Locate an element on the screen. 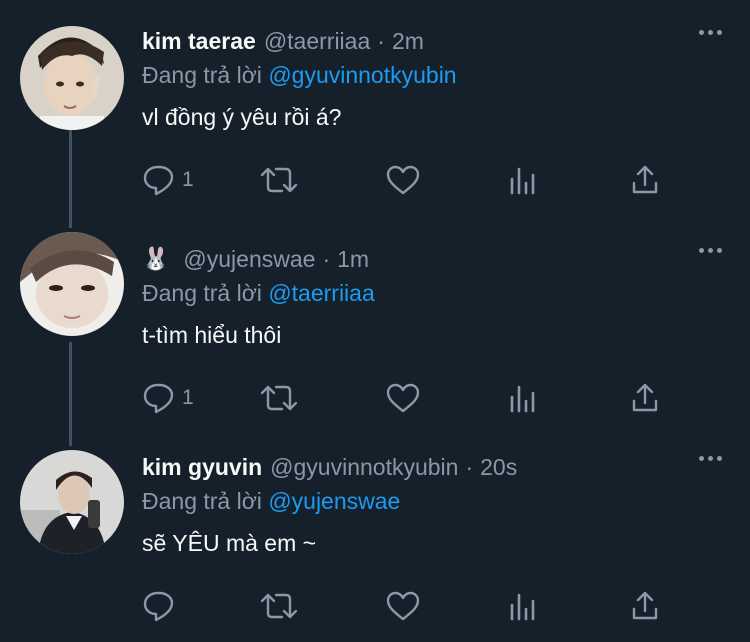  tweet-text: t-tìm hiểu thôi is located at coordinates (212, 335).